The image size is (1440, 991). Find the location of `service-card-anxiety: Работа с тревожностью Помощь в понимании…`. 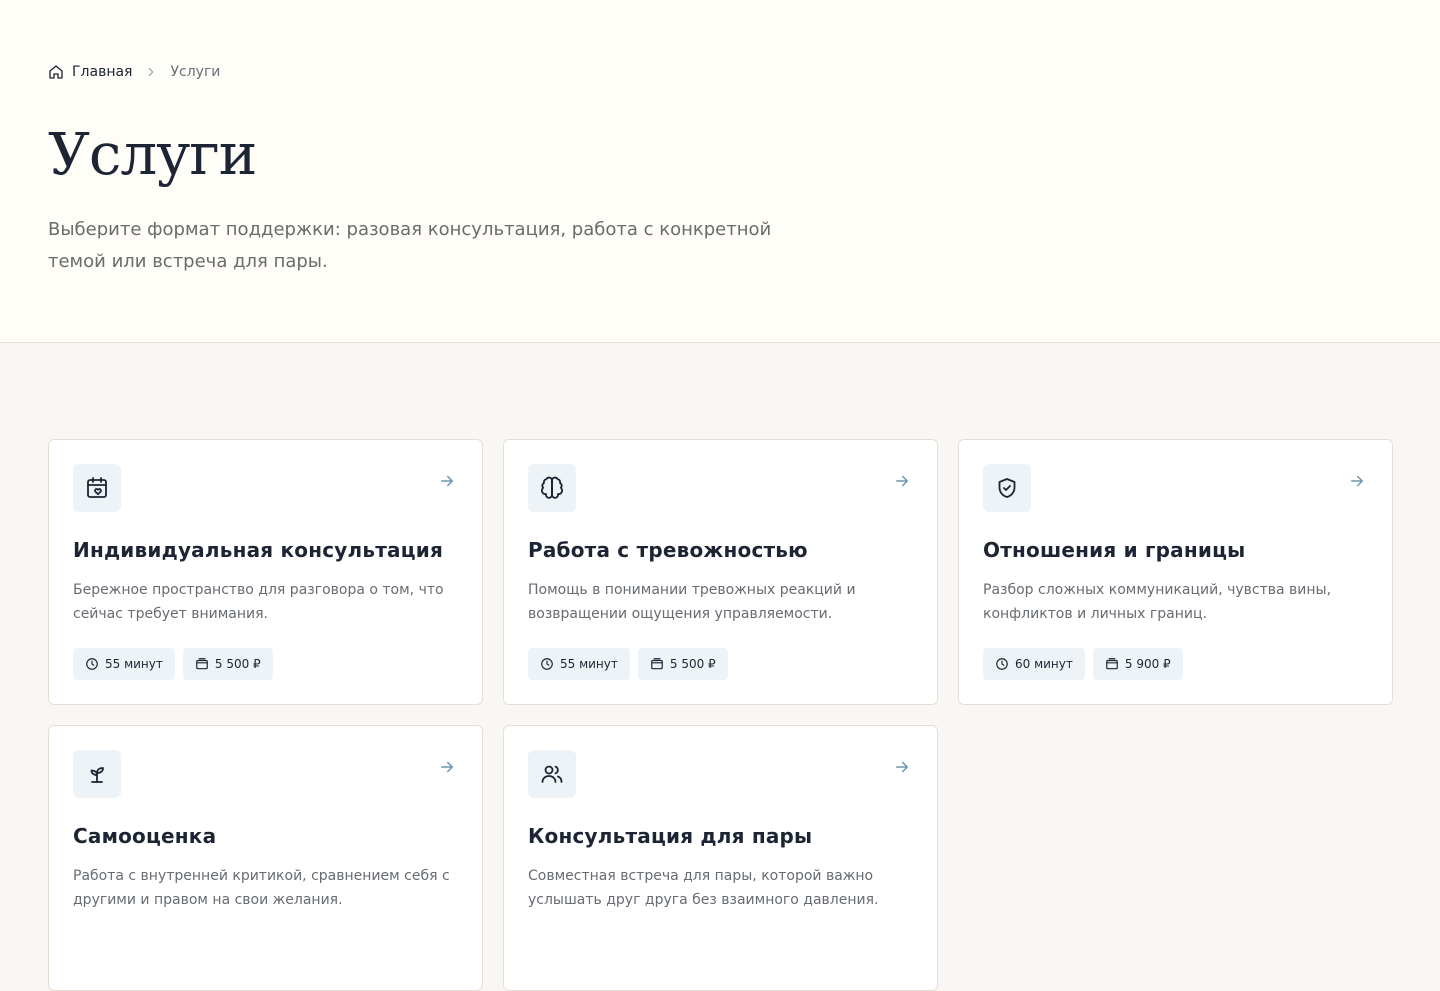

service-card-anxiety: Работа с тревожностью Помощь в понимании… is located at coordinates (720, 572).